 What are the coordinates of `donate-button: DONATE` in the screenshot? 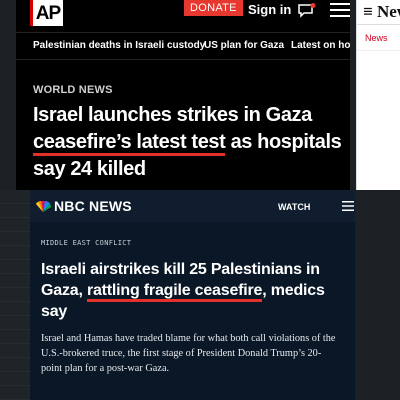 It's located at (213, 8).